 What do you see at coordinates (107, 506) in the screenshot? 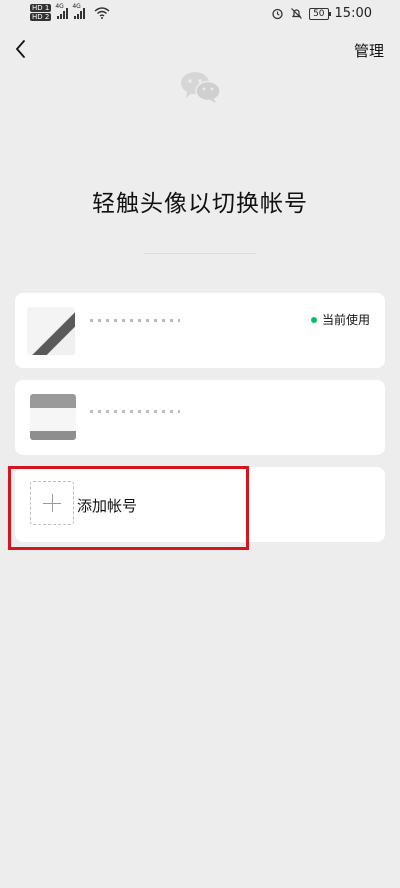
I see `add-account-label: 添加帐号` at bounding box center [107, 506].